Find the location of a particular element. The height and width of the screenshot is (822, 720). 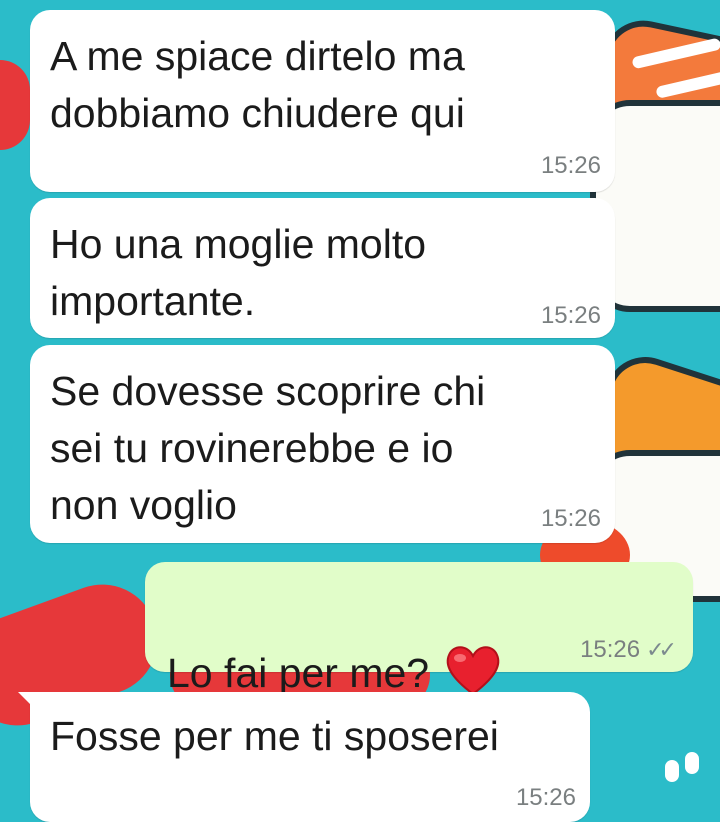

timestamp-text: 15:26 is located at coordinates (610, 649).